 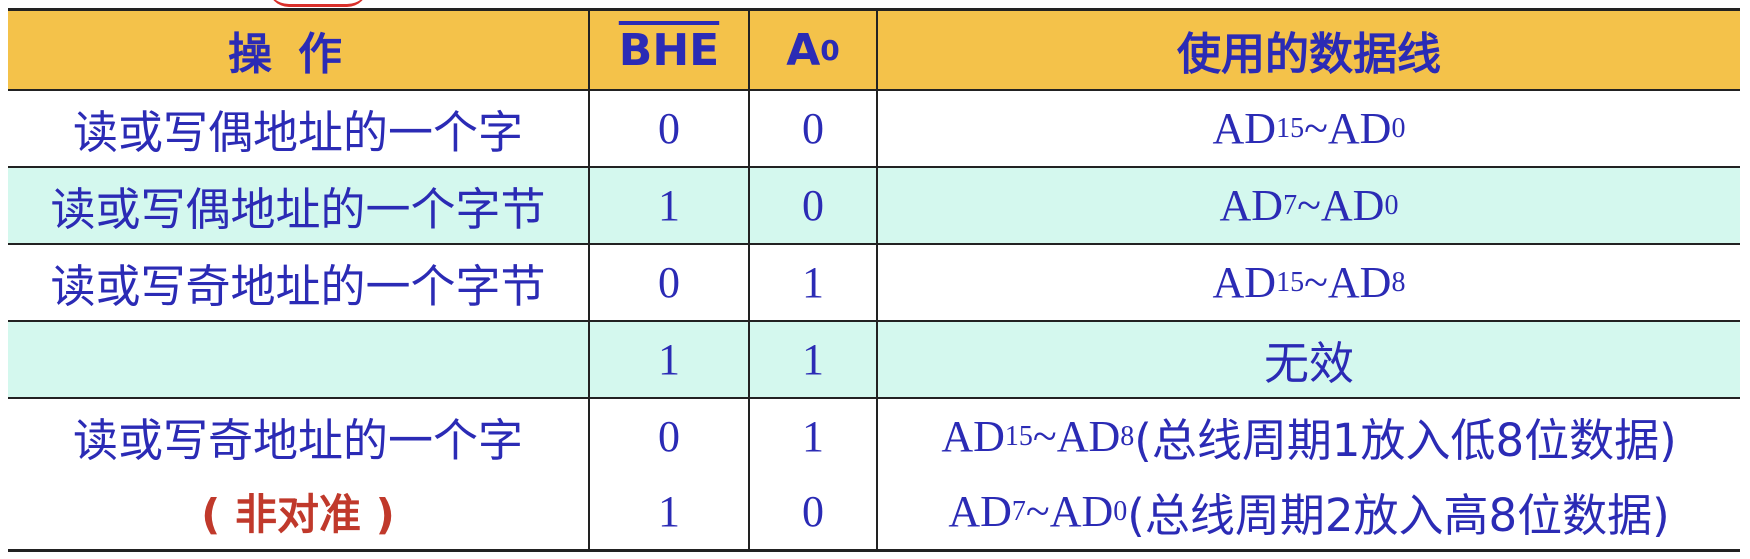 I want to click on bhe-cell: 0 1, so click(x=670, y=474).